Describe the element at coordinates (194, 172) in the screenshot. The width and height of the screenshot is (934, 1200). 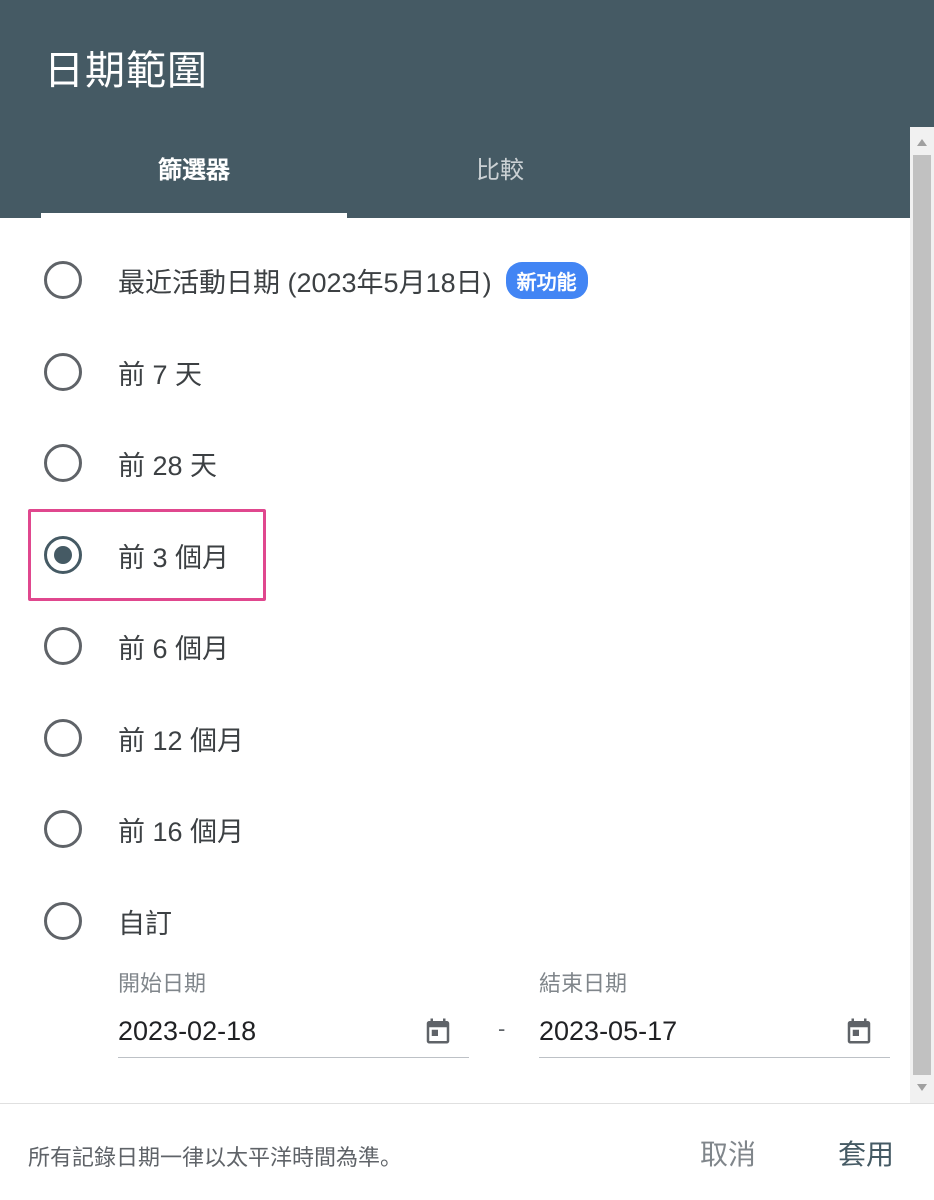
I see `tab-filter: 篩選器` at that location.